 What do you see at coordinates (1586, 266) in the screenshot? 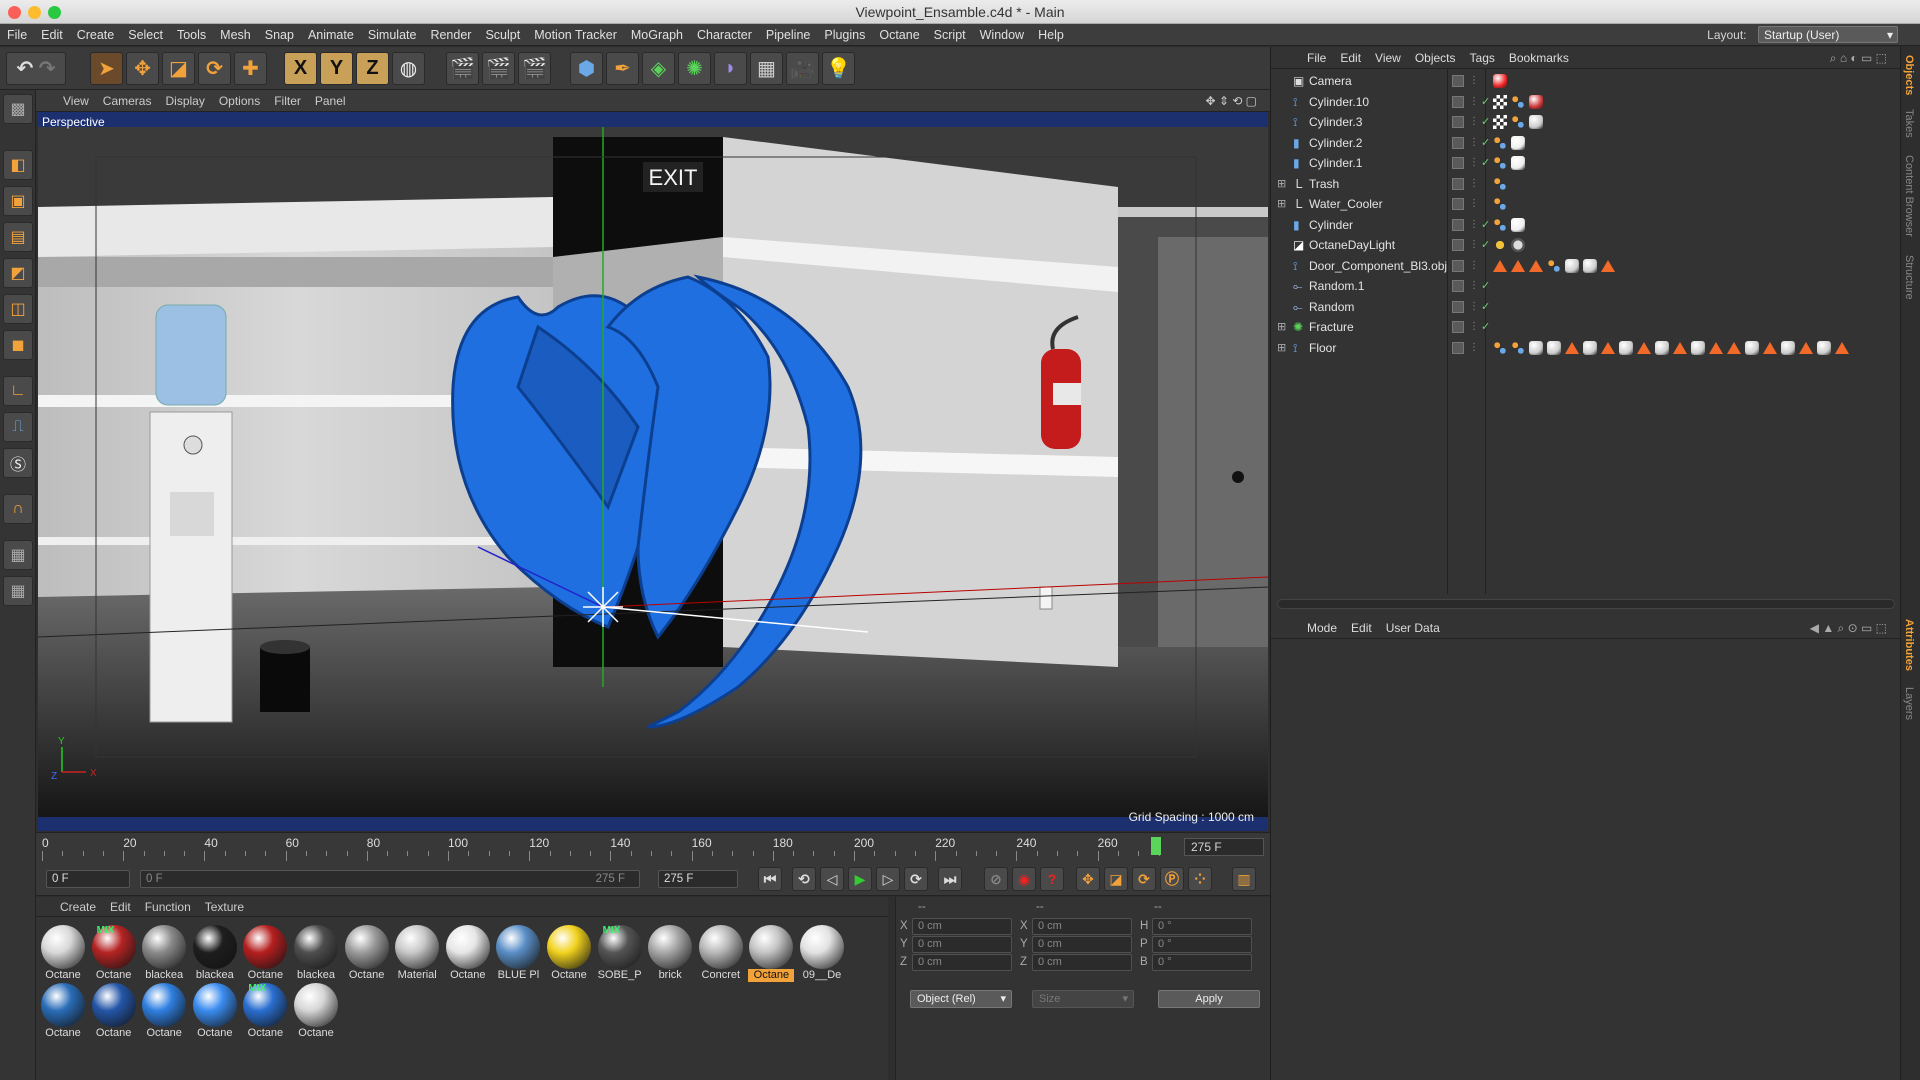
I see `object-row: ⟟ Door_Component_Bl3.obj ⋮` at bounding box center [1586, 266].